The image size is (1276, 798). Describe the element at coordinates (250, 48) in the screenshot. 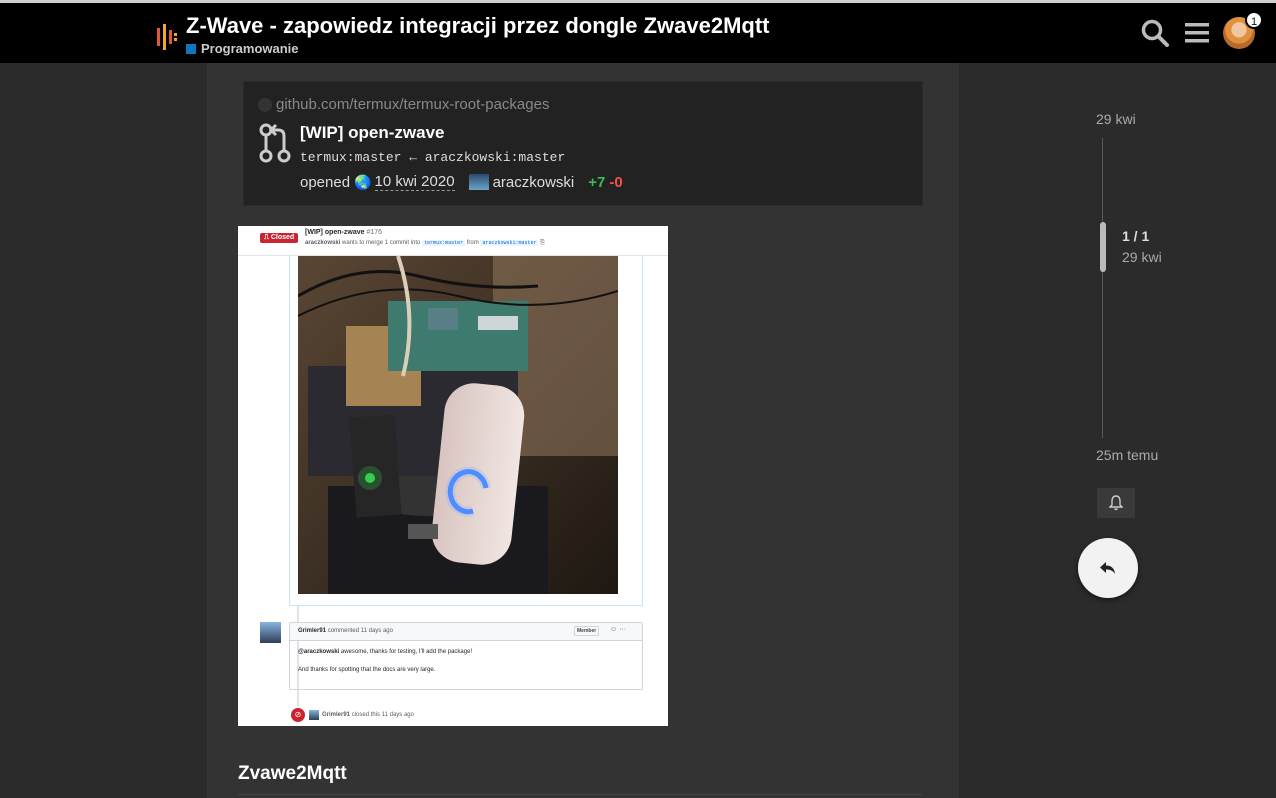

I see `category-label: Programowanie` at that location.